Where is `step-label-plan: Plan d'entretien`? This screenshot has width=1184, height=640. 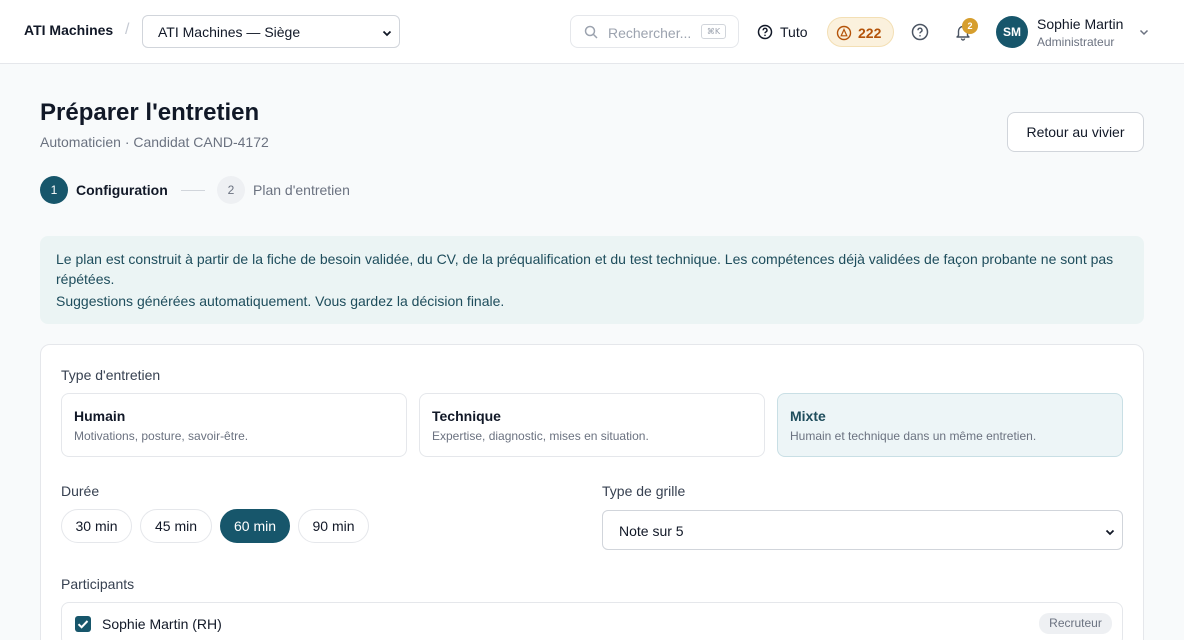 step-label-plan: Plan d'entretien is located at coordinates (301, 190).